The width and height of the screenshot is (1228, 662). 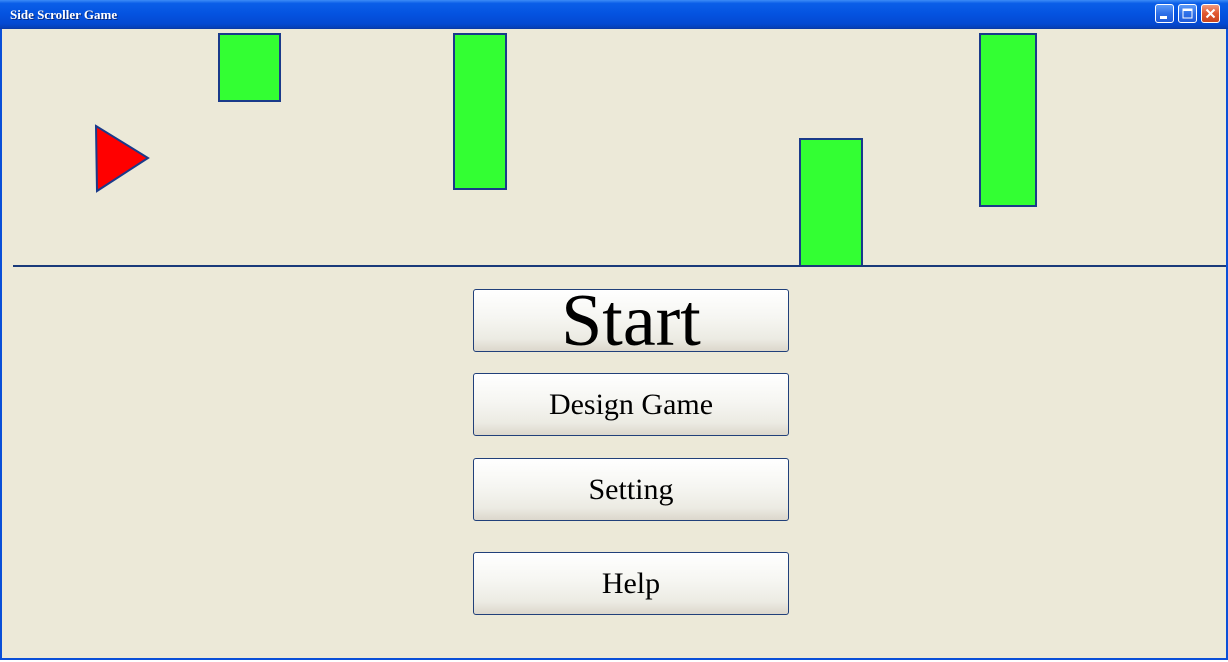 I want to click on close-icon, so click(x=1210, y=13).